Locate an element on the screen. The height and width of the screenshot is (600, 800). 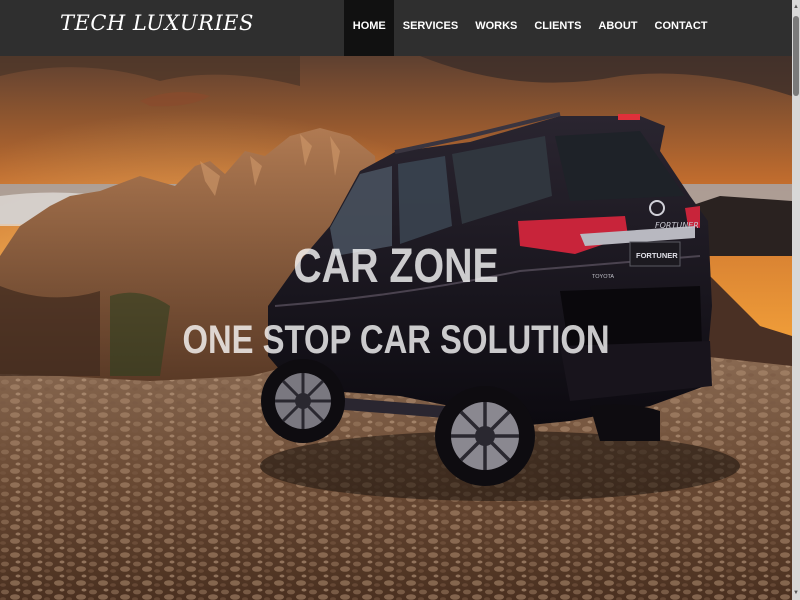
wheel-front is located at coordinates (303, 401).